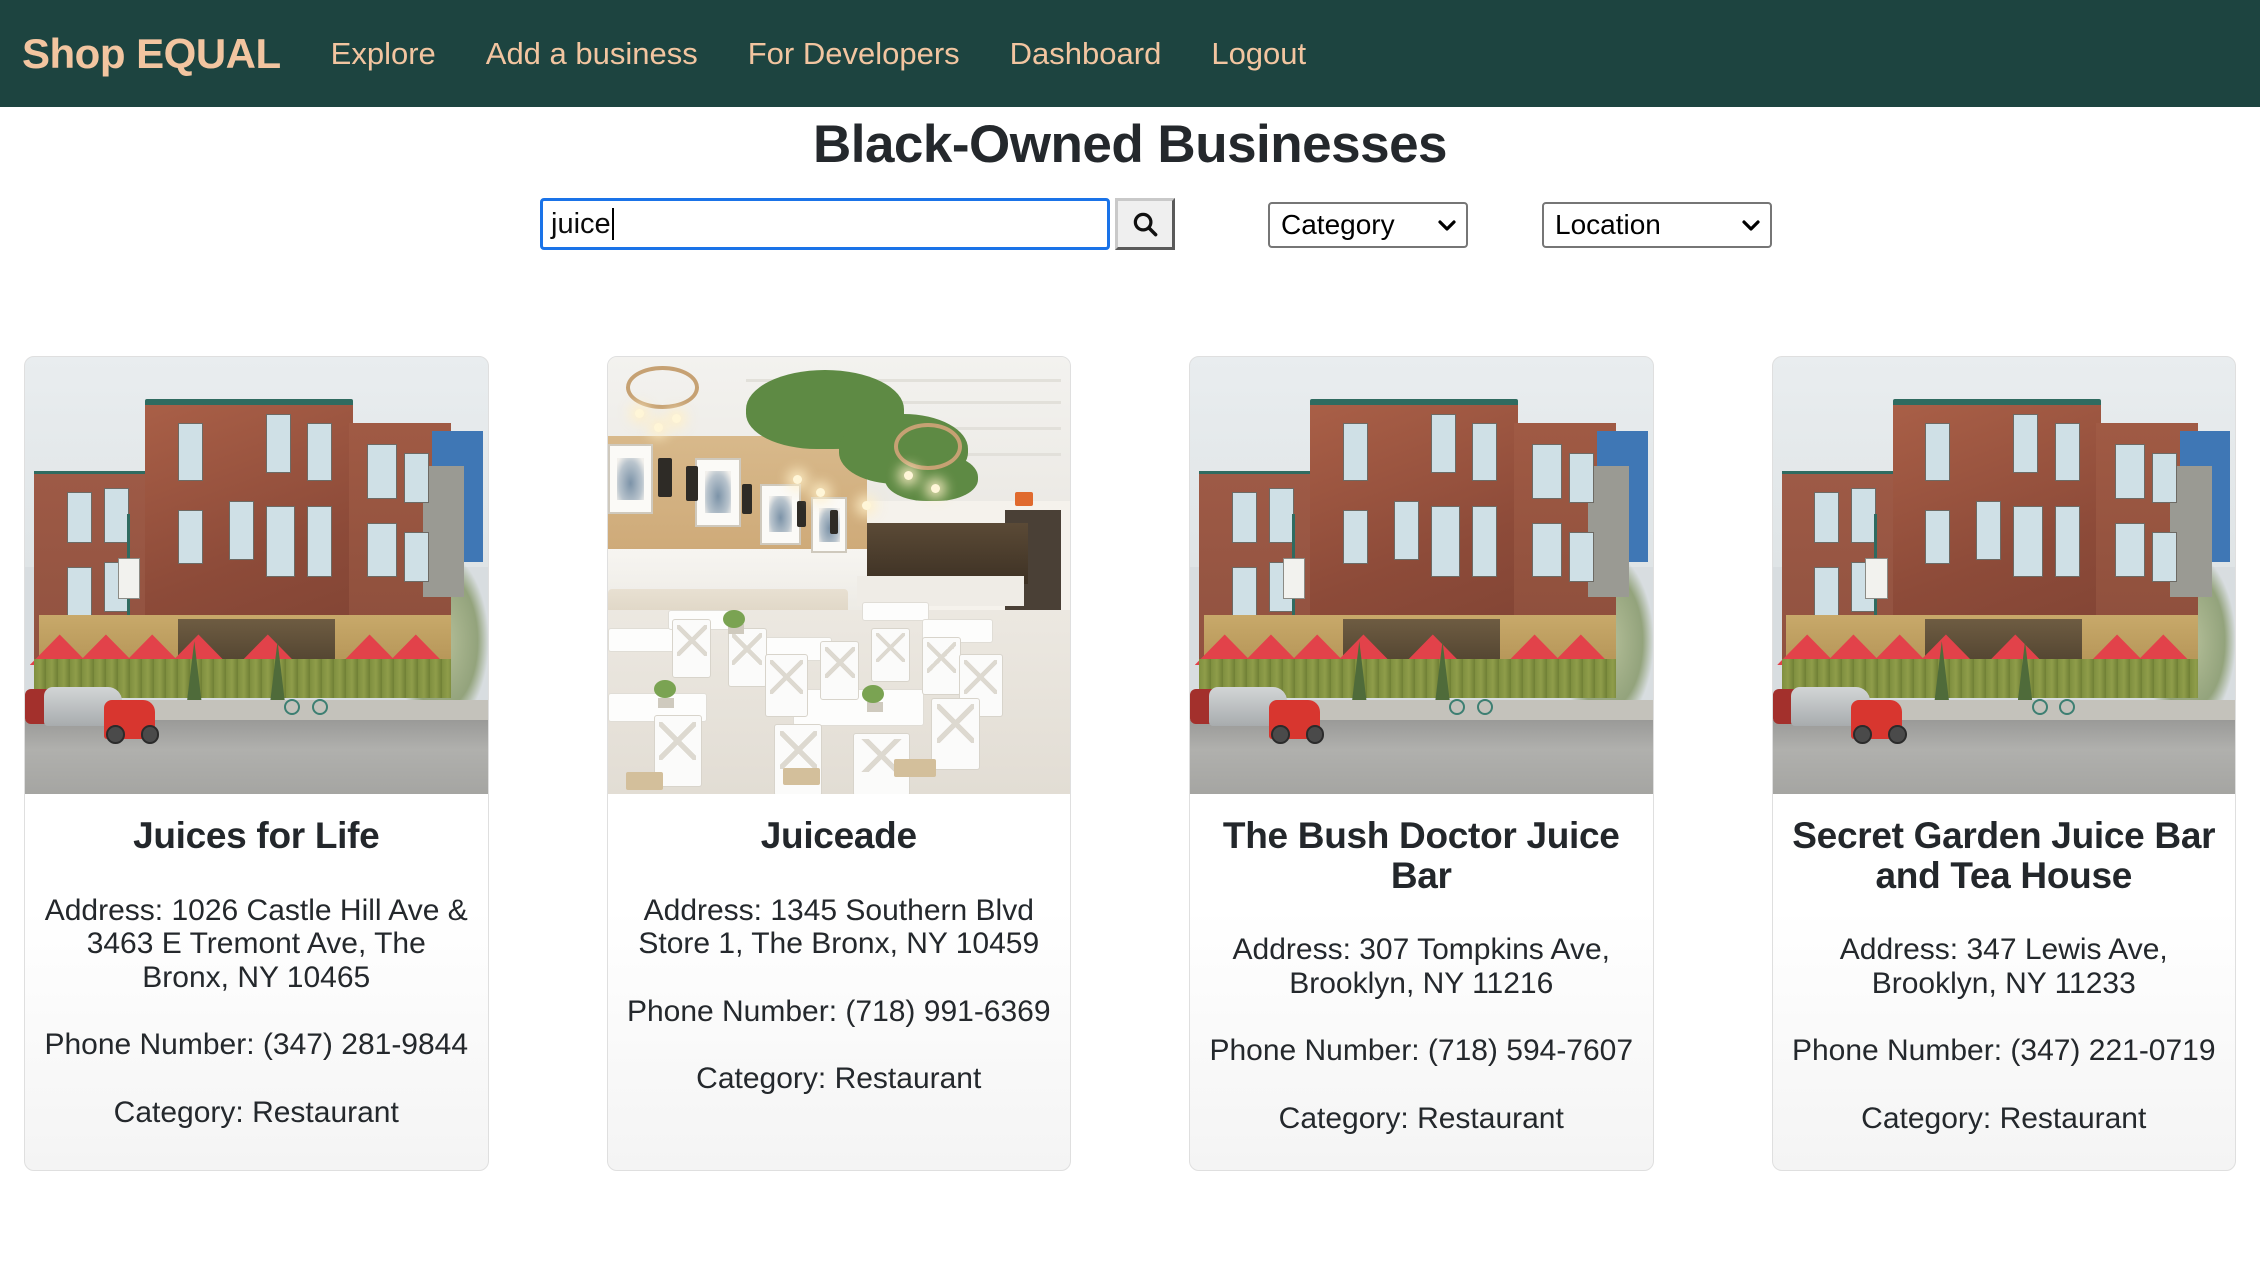 The height and width of the screenshot is (1286, 2260). I want to click on search-button, so click(1145, 224).